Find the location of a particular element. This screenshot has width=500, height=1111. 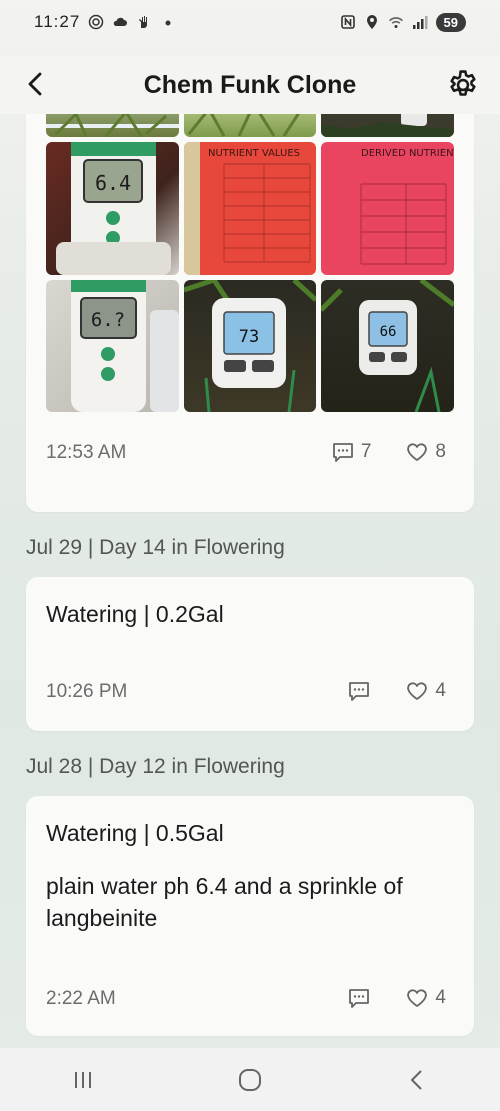

day-heading: Jul 28 | Day 12 in Flowering is located at coordinates (155, 766).